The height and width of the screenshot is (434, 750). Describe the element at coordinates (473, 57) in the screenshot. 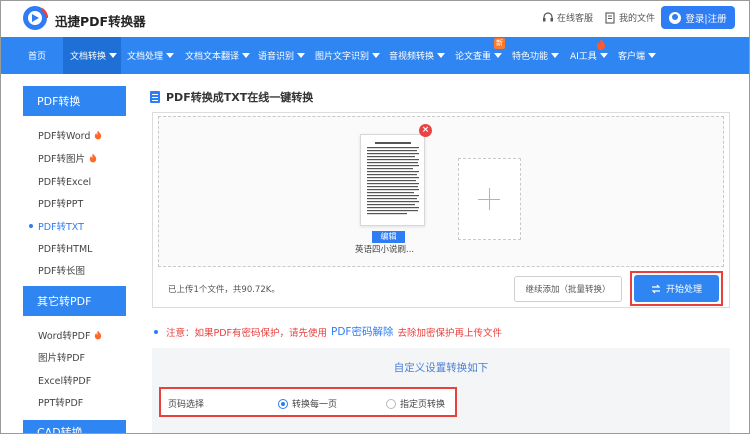

I see `nav-label: 论文查重` at that location.